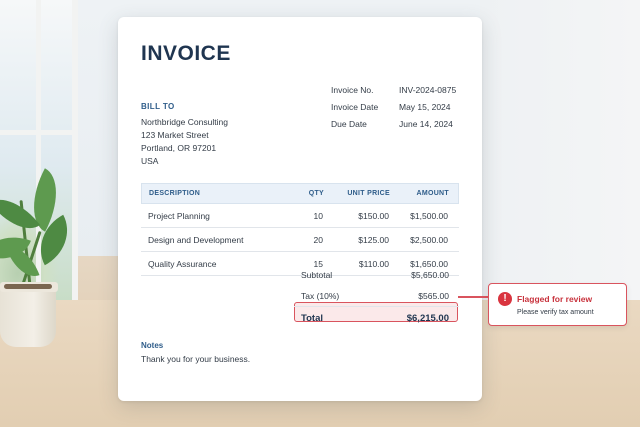 The height and width of the screenshot is (427, 640). Describe the element at coordinates (373, 264) in the screenshot. I see `row-unit-price: $110.00` at that location.